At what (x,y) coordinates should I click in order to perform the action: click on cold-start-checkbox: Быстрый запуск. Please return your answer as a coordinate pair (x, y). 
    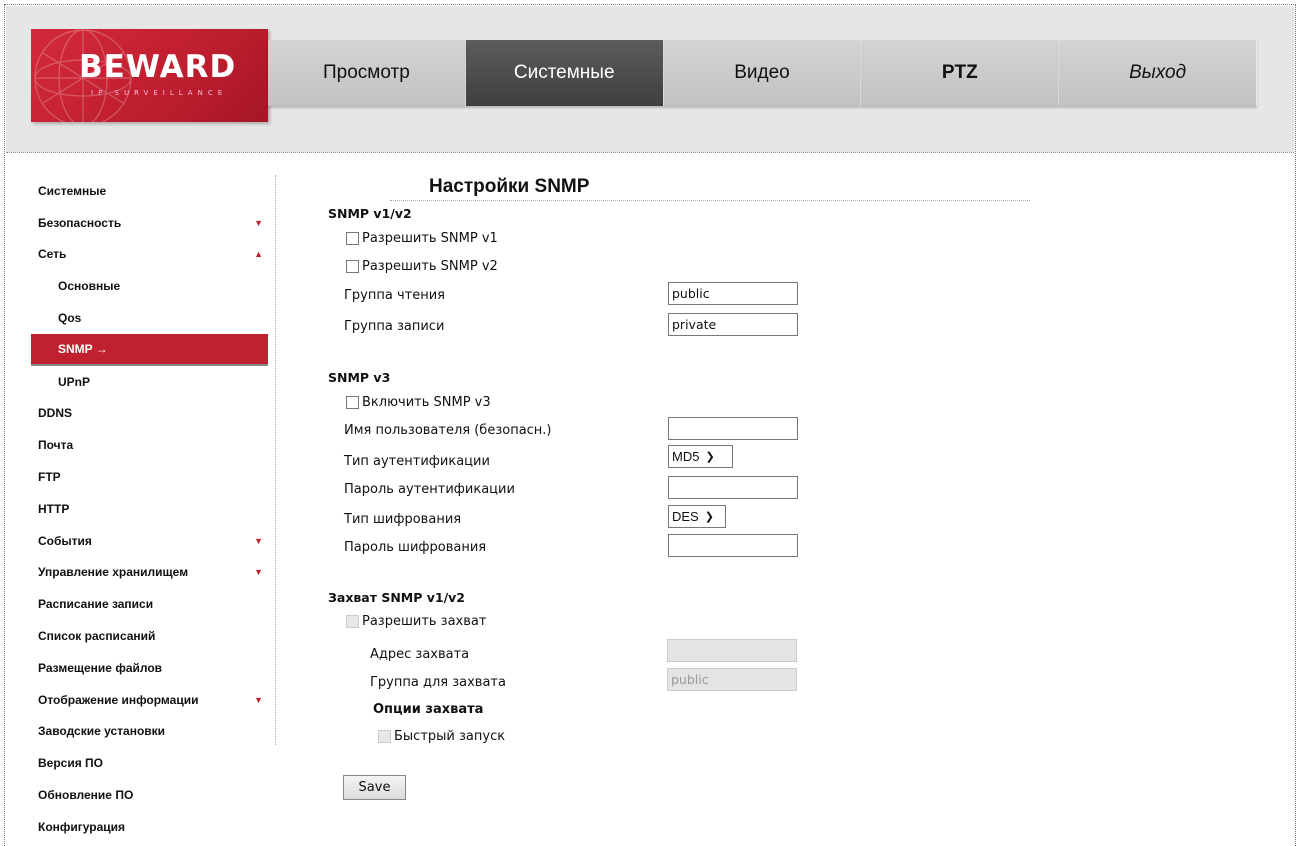
    Looking at the image, I should click on (441, 736).